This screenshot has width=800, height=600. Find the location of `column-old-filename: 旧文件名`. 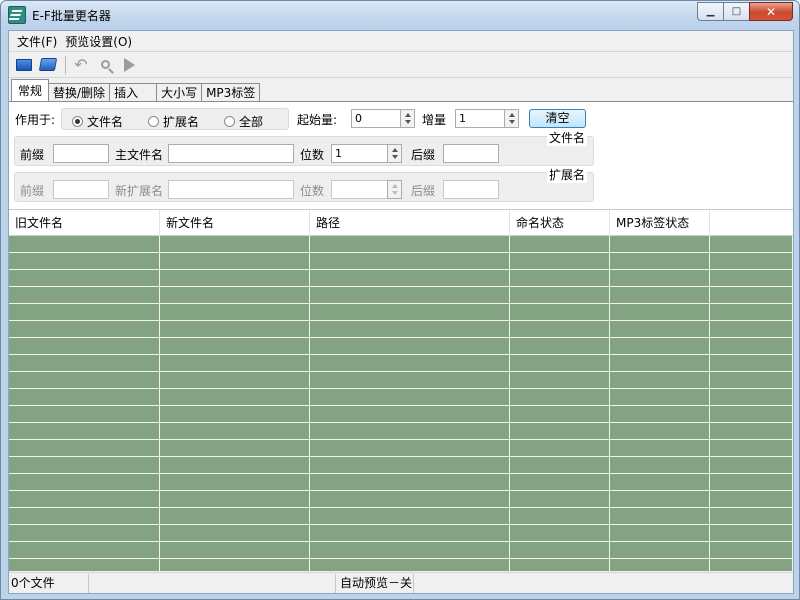

column-old-filename: 旧文件名 is located at coordinates (84, 223).